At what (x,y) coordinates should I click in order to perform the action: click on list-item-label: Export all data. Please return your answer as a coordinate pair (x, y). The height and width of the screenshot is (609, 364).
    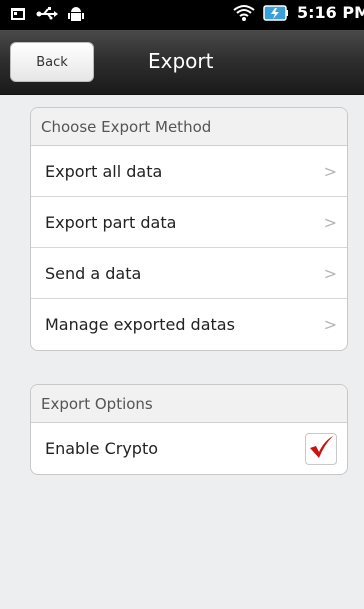
    Looking at the image, I should click on (104, 171).